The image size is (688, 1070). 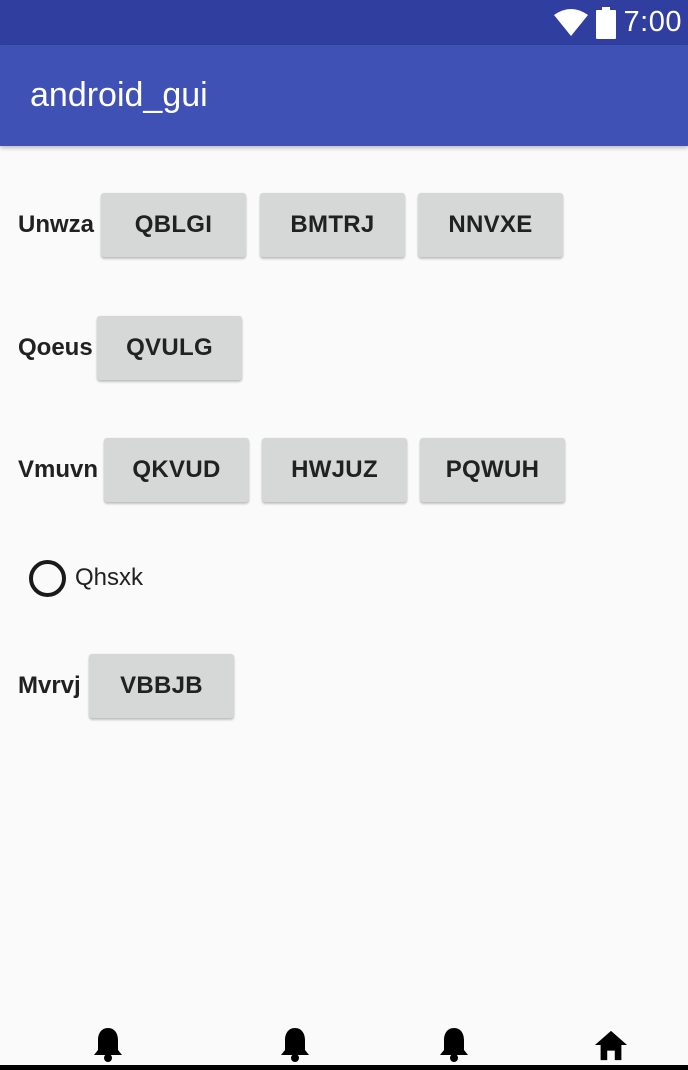 What do you see at coordinates (570, 22) in the screenshot?
I see `wifi-icon` at bounding box center [570, 22].